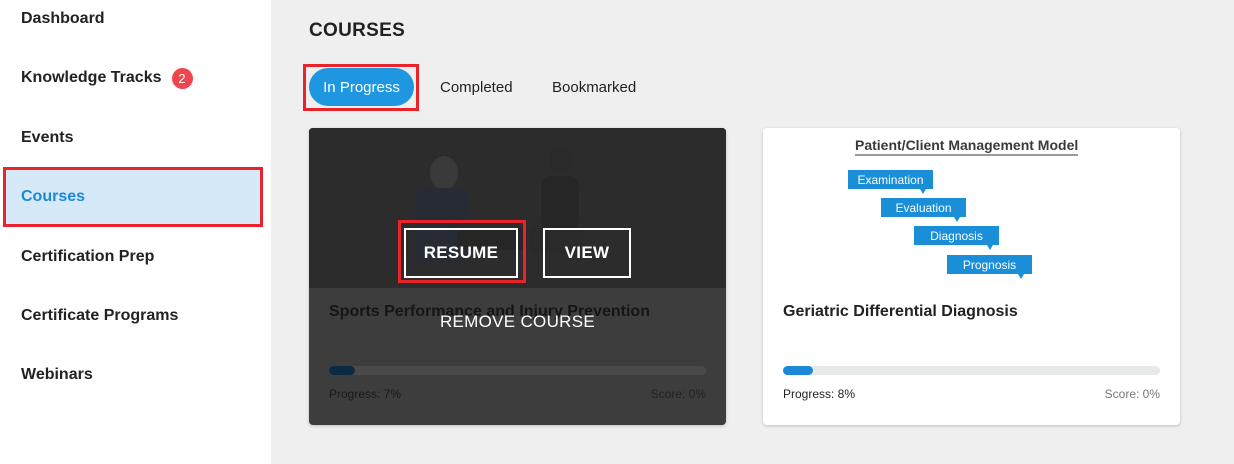 This screenshot has height=464, width=1234. What do you see at coordinates (47, 137) in the screenshot?
I see `sidebar-item-label: Events` at bounding box center [47, 137].